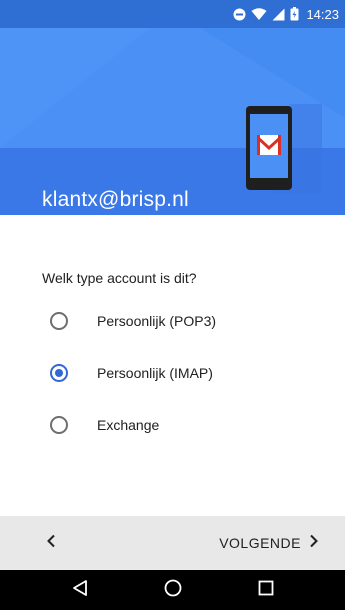 The width and height of the screenshot is (345, 610). I want to click on radio-option-pop3: Persoonlijk (POP3), so click(185, 321).